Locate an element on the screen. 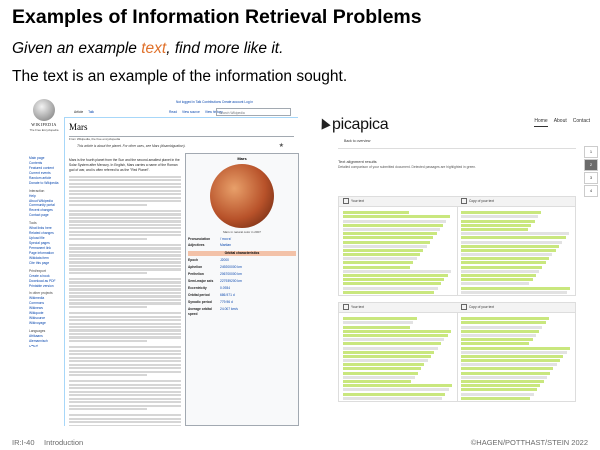 Image resolution: width=600 pixels, height=450 pixels. sidebar-link: Download as PDF is located at coordinates (44, 281).